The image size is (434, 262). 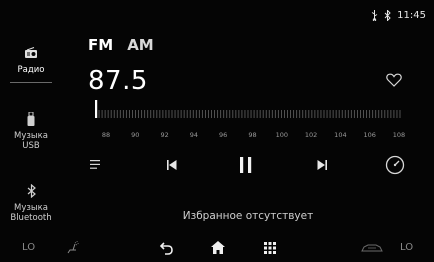 I want to click on scan-dial-icon, so click(x=395, y=165).